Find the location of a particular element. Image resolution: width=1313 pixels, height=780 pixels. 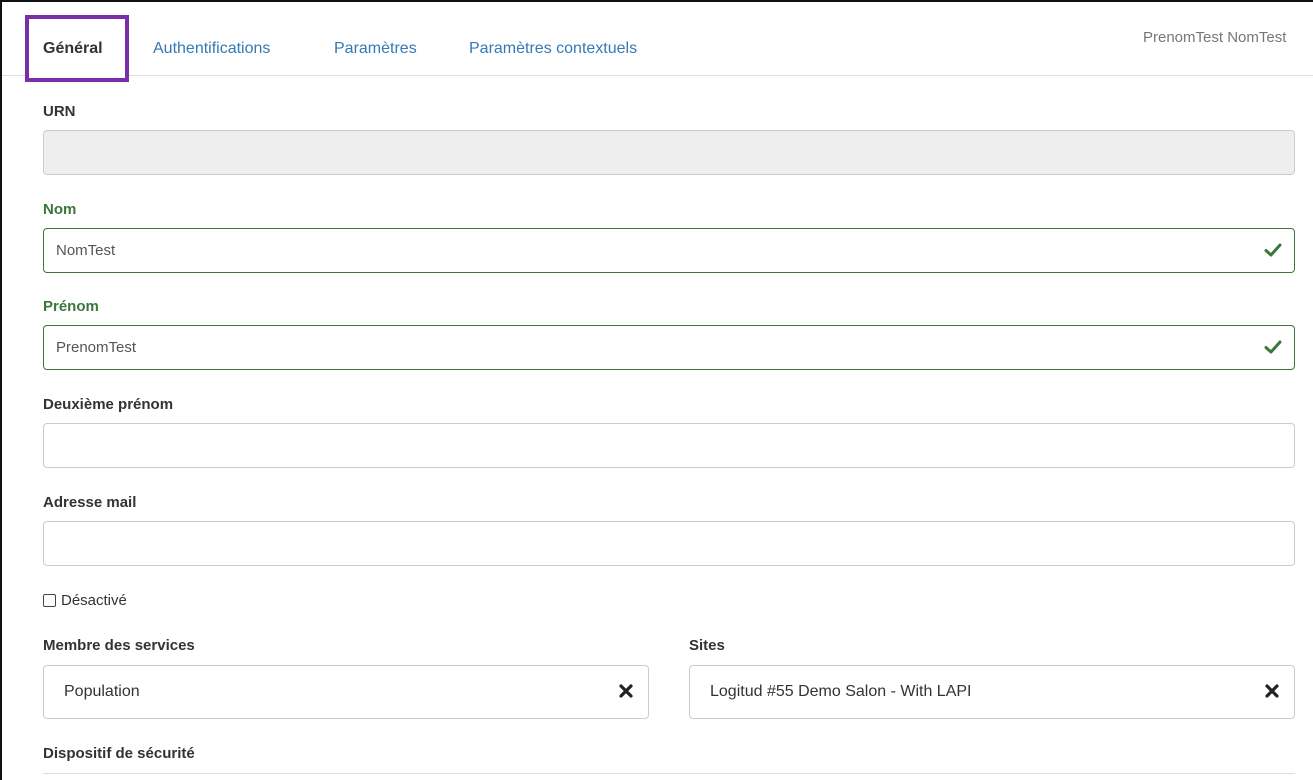

tab-bar is located at coordinates (657, 39).